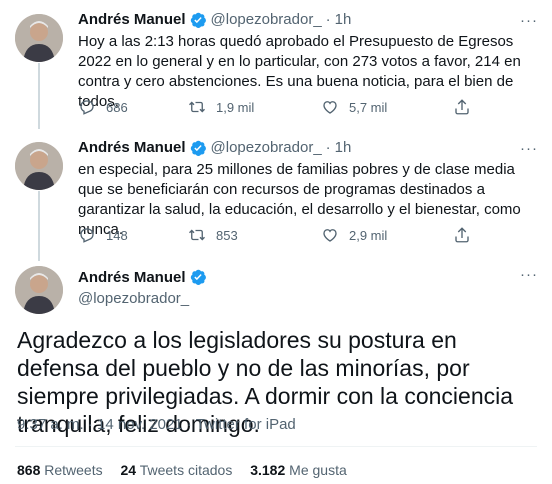 The image size is (552, 484). Describe the element at coordinates (318, 470) in the screenshot. I see `likes-label: Me gusta` at that location.